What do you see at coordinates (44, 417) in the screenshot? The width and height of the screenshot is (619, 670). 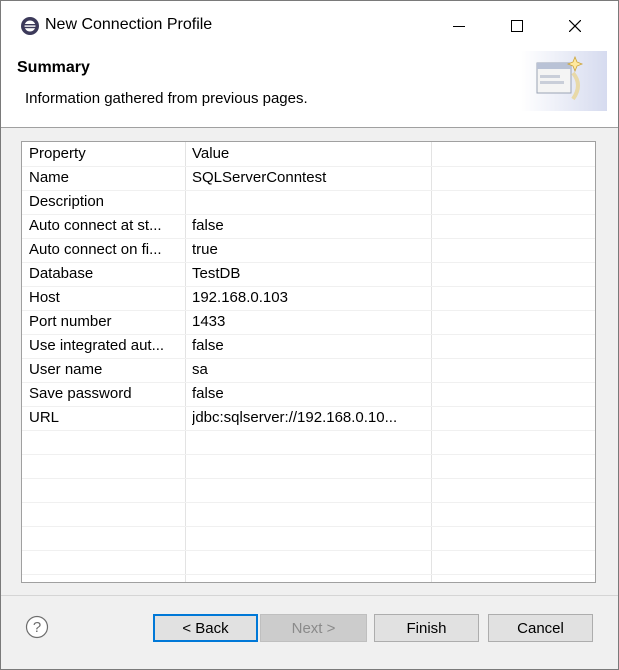 I see `property-cell: URL` at bounding box center [44, 417].